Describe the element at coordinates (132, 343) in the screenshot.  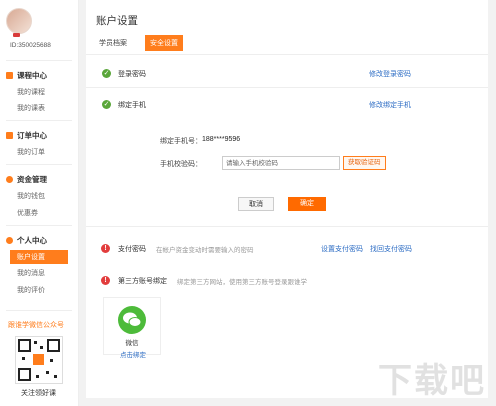
I see `wechat-label: 微信` at that location.